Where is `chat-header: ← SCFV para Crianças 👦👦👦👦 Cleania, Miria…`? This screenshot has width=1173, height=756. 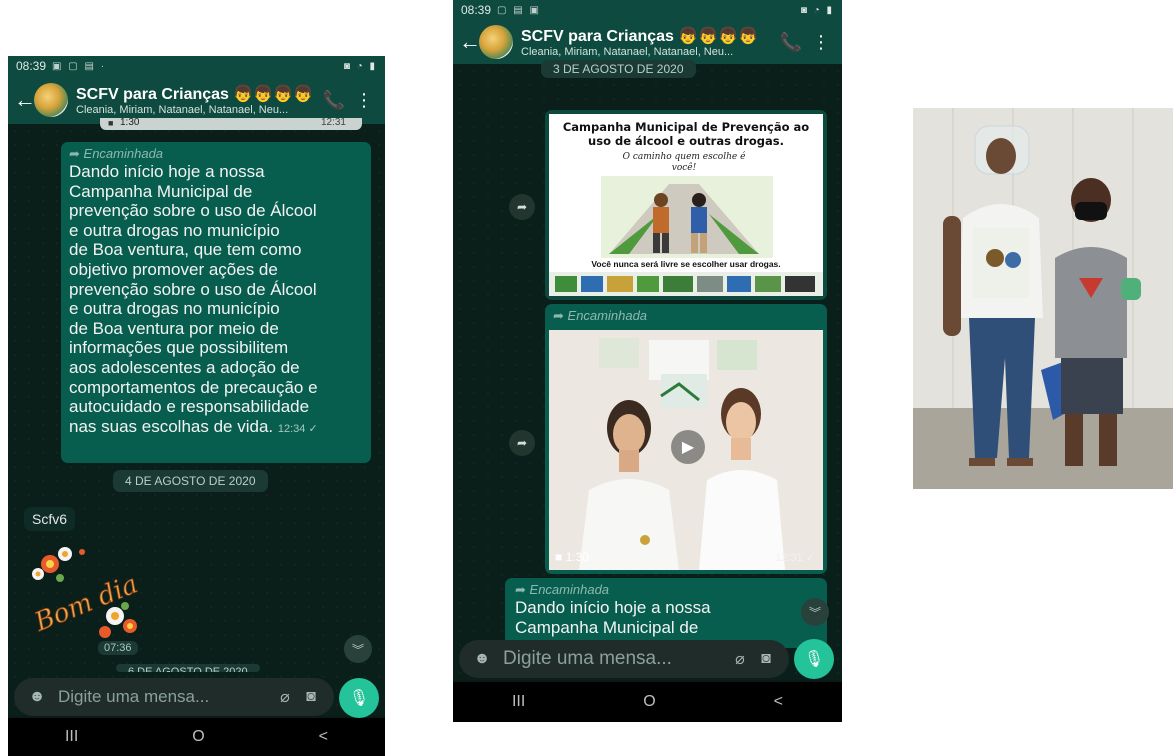
chat-header: ← SCFV para Crianças 👦👦👦👦 Cleania, Miria… is located at coordinates (647, 42).